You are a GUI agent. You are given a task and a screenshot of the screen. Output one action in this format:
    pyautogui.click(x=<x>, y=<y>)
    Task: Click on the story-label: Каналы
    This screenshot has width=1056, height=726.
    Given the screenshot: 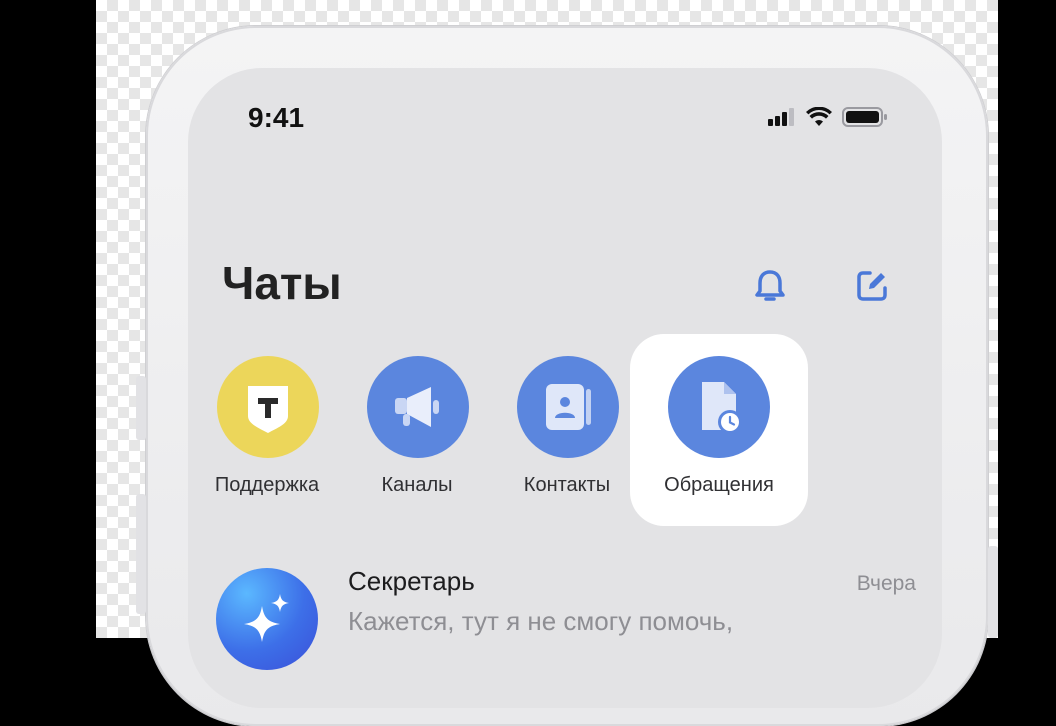 What is the action you would take?
    pyautogui.click(x=417, y=485)
    